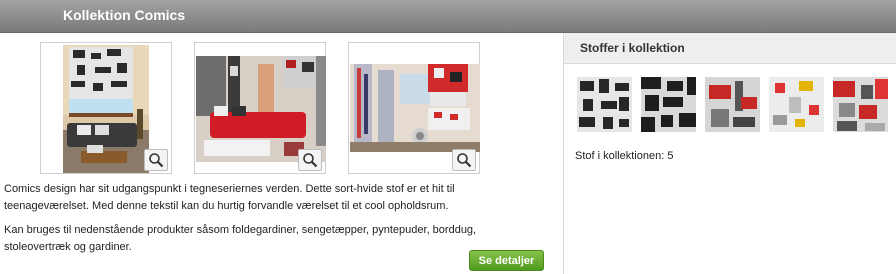 This screenshot has height=274, width=896. What do you see at coordinates (506, 260) in the screenshot?
I see `see-details-button: Se detaljer` at bounding box center [506, 260].